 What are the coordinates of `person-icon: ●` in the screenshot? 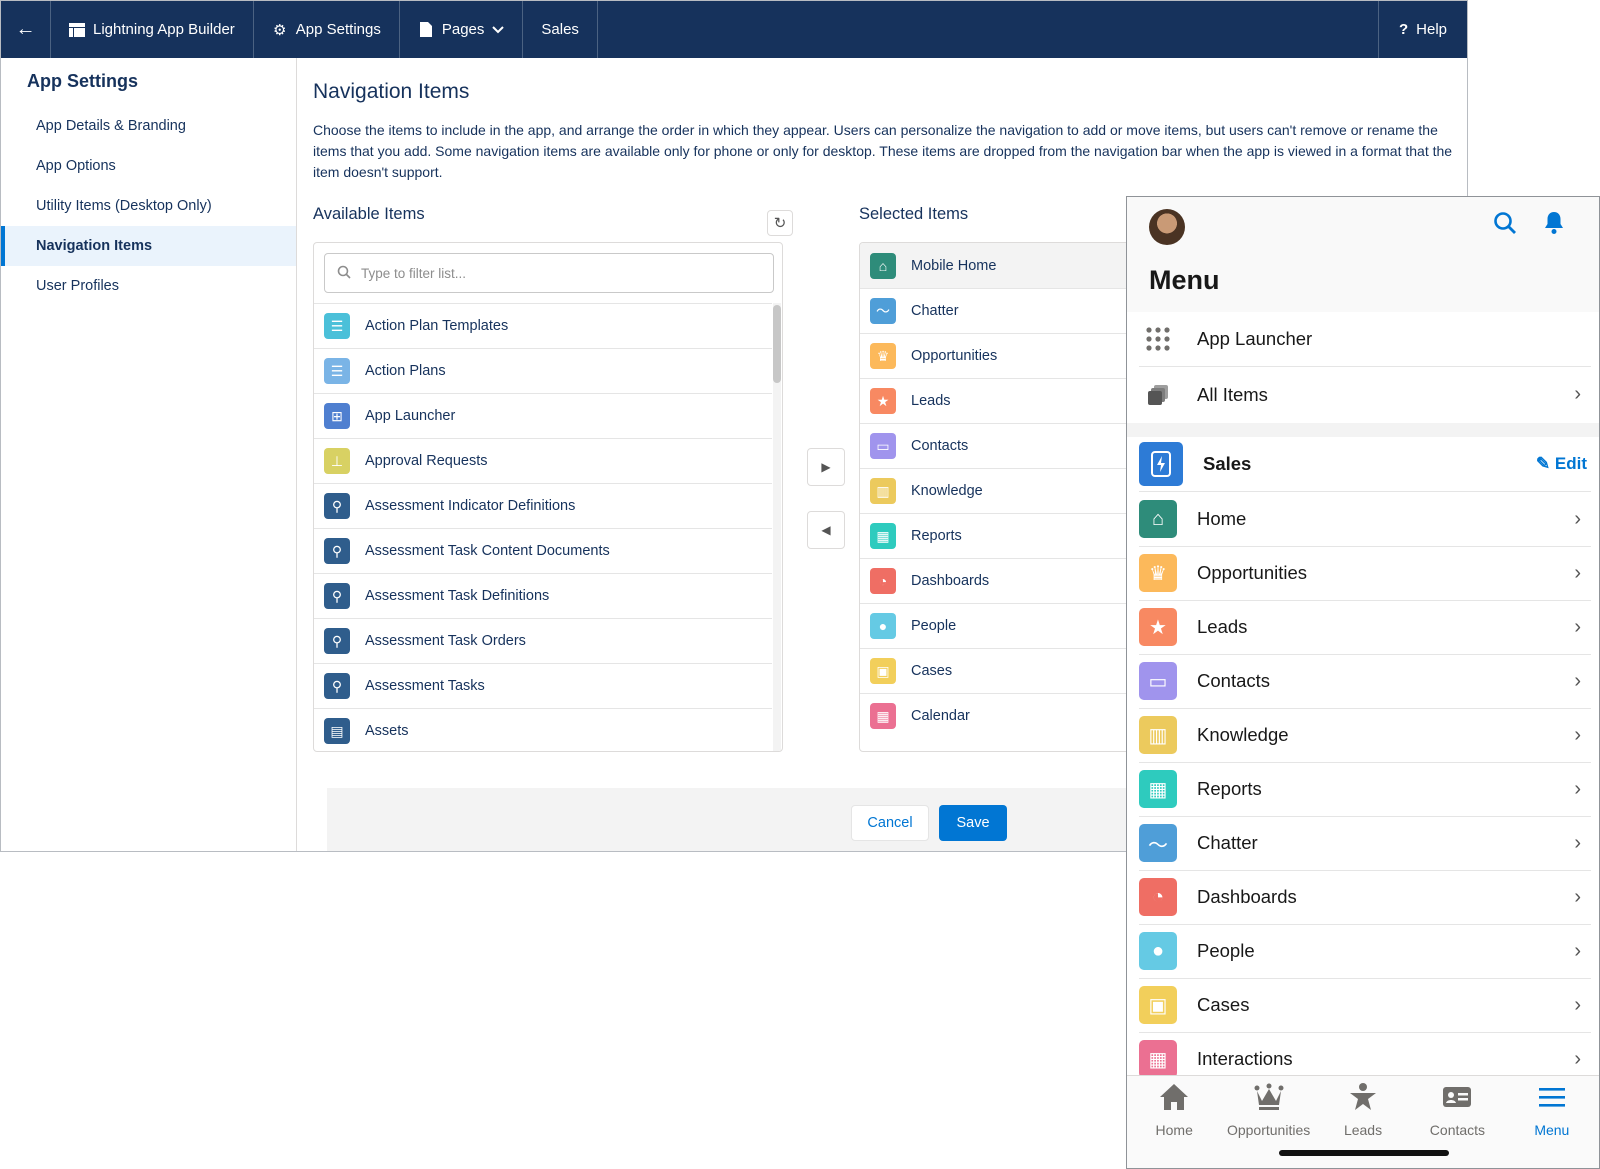 It's located at (883, 626).